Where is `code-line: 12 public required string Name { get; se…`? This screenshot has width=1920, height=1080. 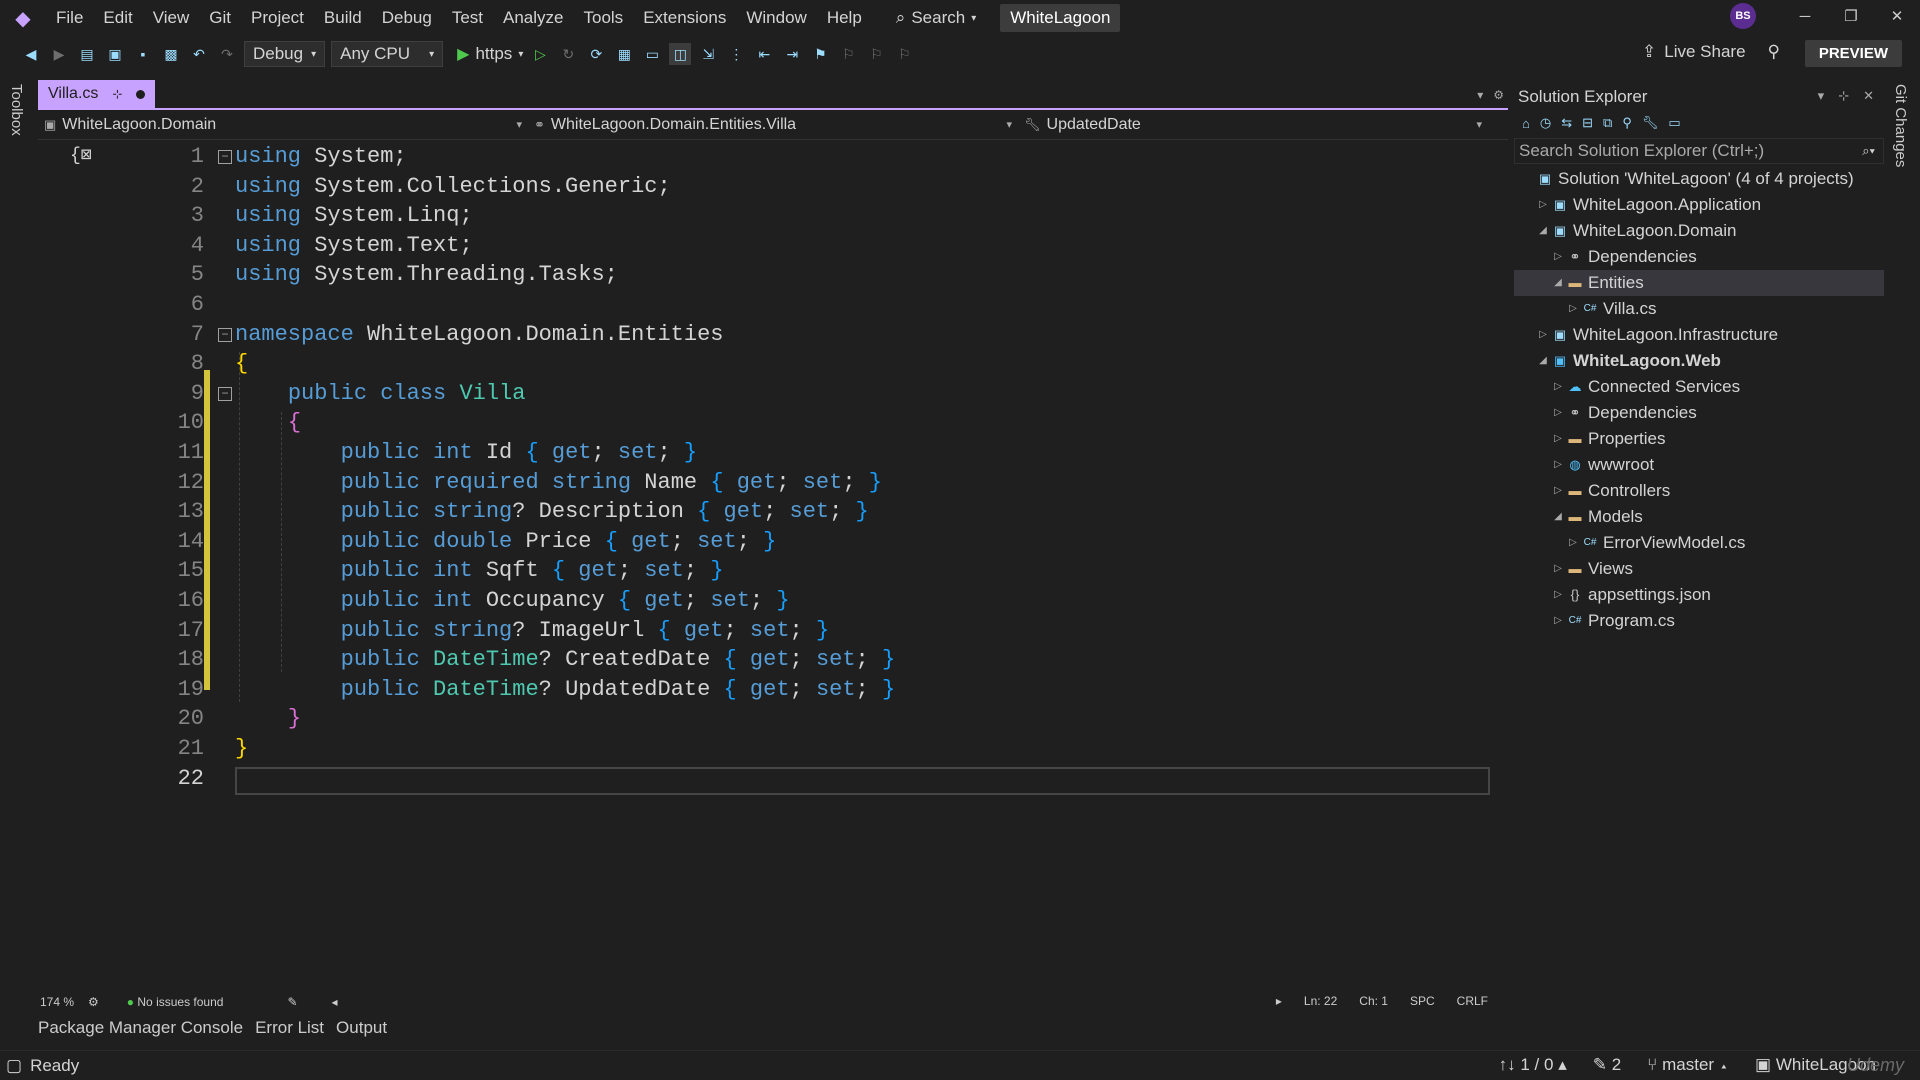 code-line: 12 public required string Name { get; se… is located at coordinates (763, 483).